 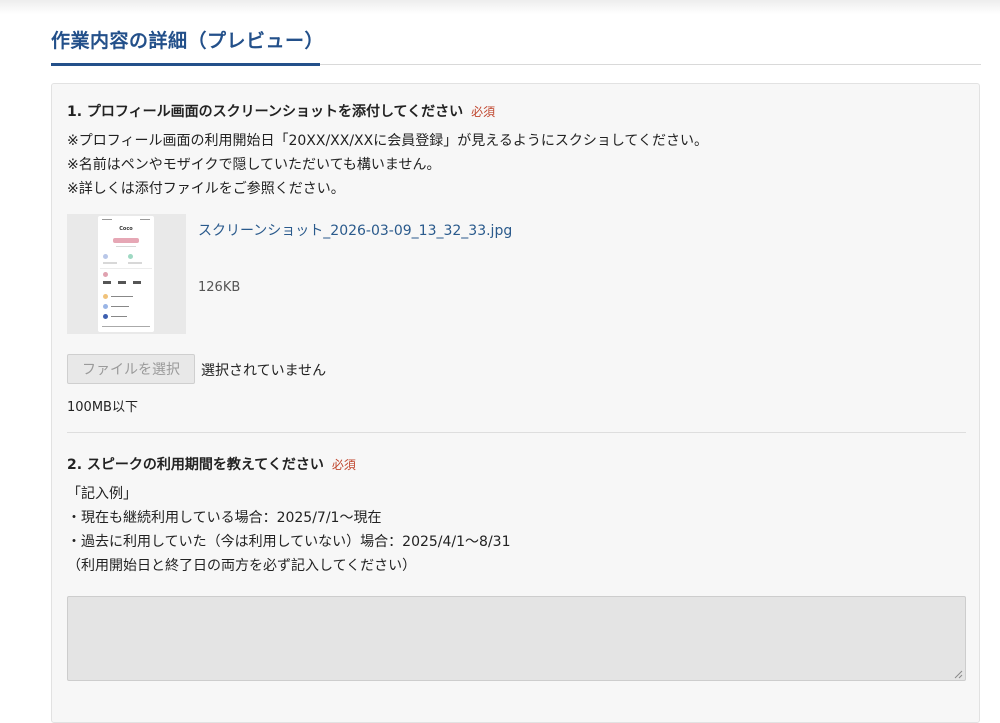 I want to click on question2-note-1: 「記入例」, so click(x=102, y=494).